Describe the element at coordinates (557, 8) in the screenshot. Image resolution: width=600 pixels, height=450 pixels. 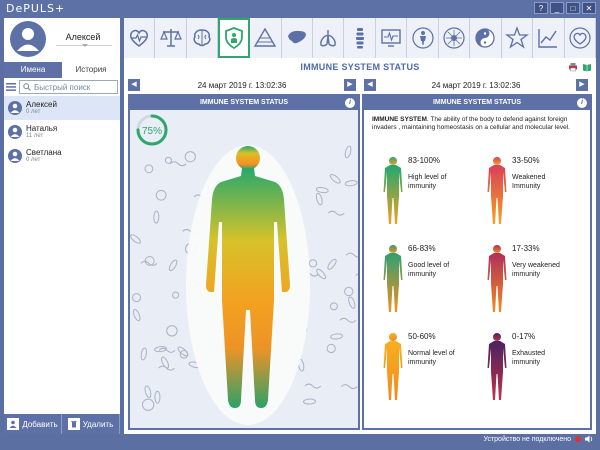
I see `minimize-button: _` at that location.